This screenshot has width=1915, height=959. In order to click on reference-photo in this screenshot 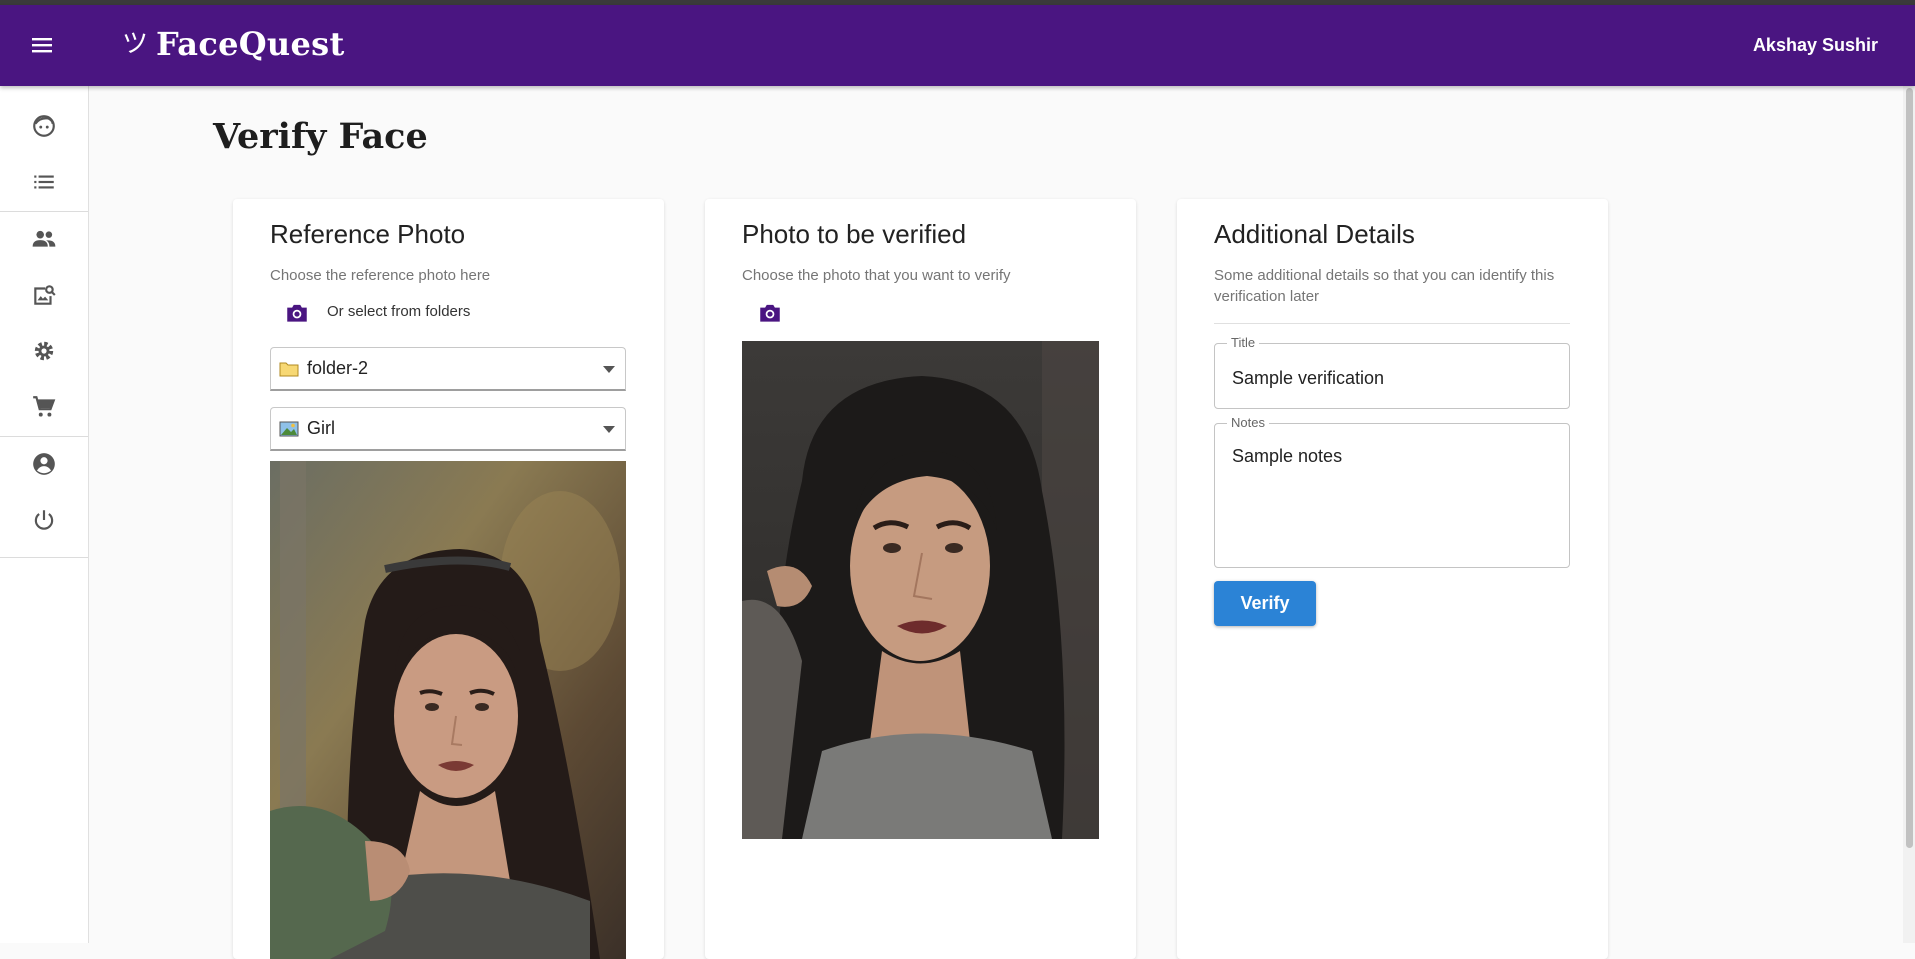, I will do `click(448, 710)`.